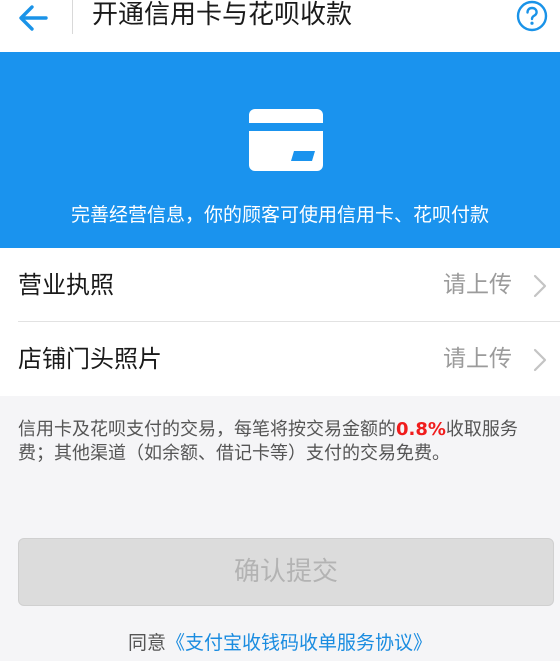 Image resolution: width=560 pixels, height=661 pixels. What do you see at coordinates (477, 285) in the screenshot?
I see `business-license-status: 请上传` at bounding box center [477, 285].